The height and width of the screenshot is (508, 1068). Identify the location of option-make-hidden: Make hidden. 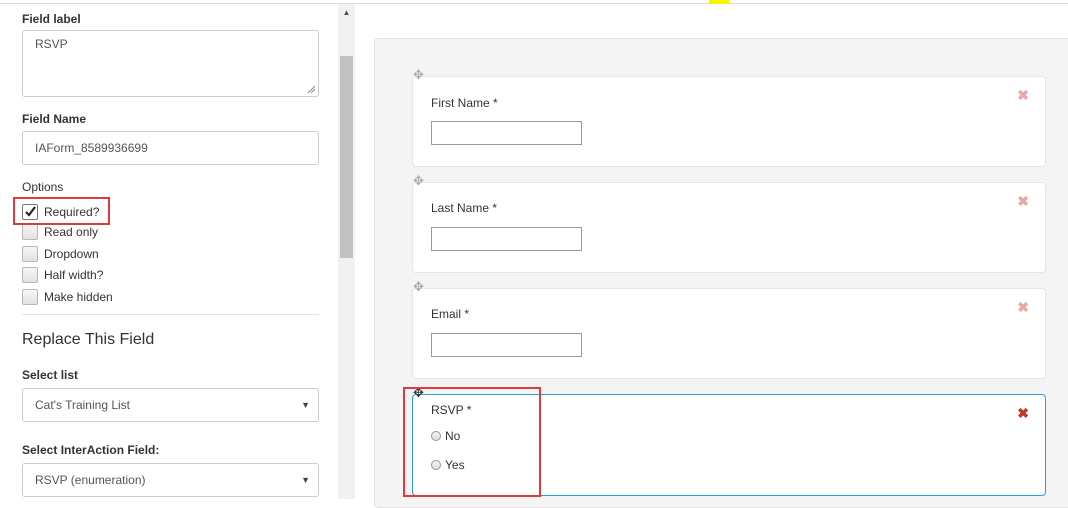
(67, 297).